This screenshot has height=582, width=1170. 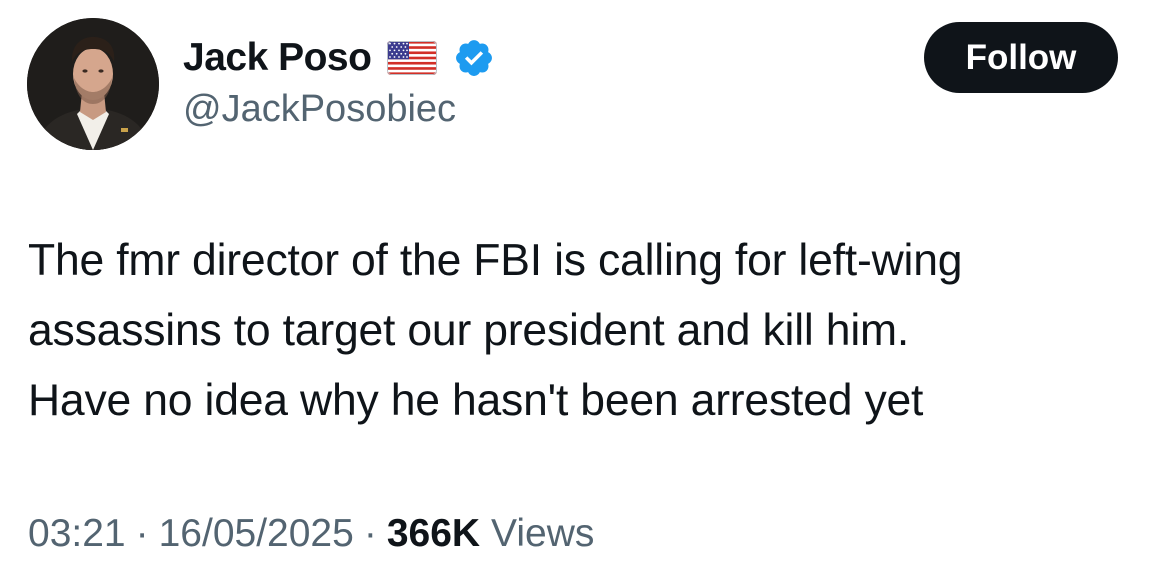 I want to click on author-name-row: Jack Poso, so click(x=339, y=58).